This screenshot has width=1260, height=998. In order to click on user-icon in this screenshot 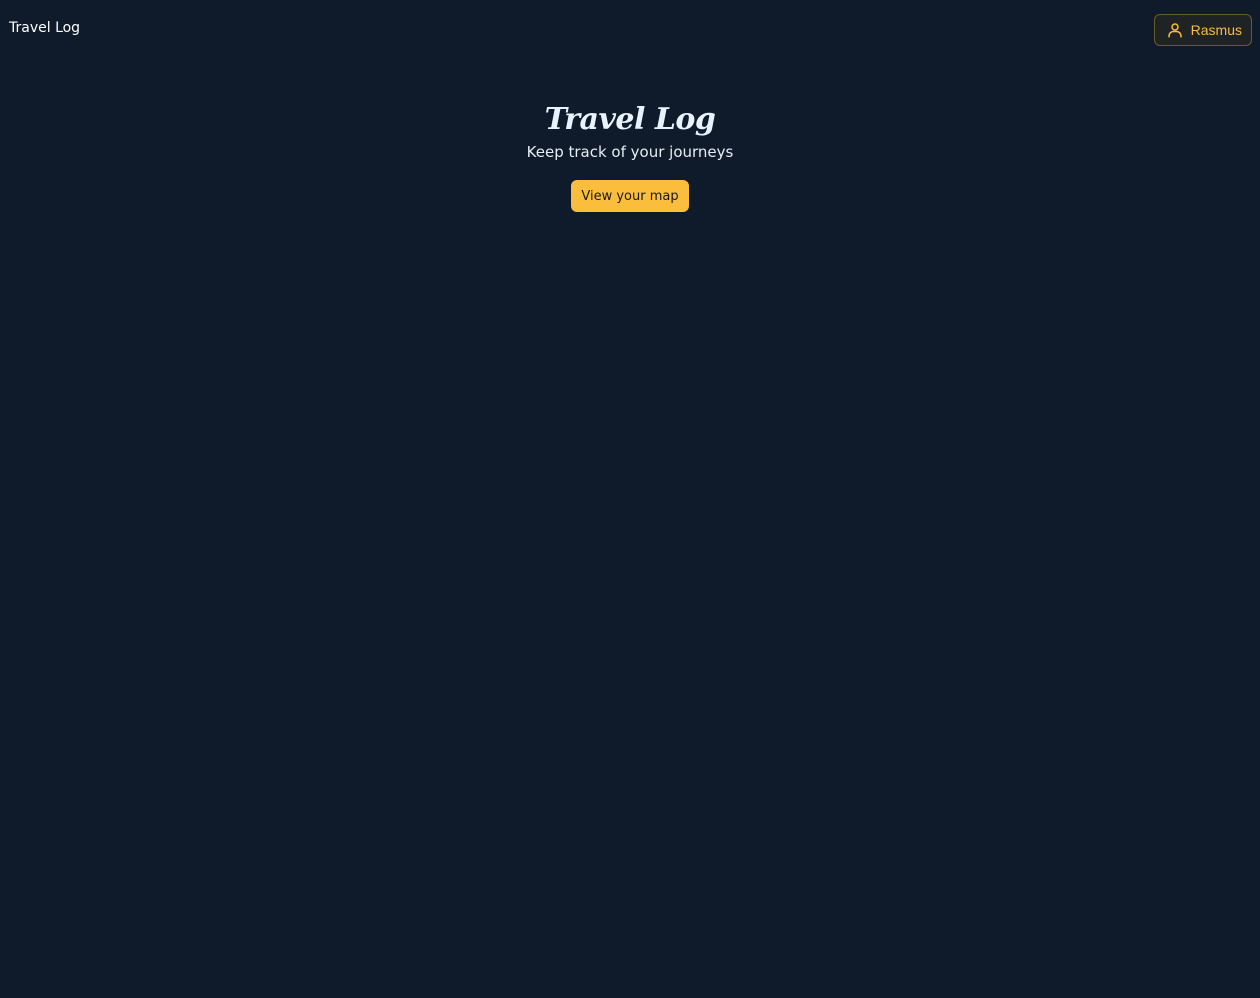, I will do `click(1175, 30)`.